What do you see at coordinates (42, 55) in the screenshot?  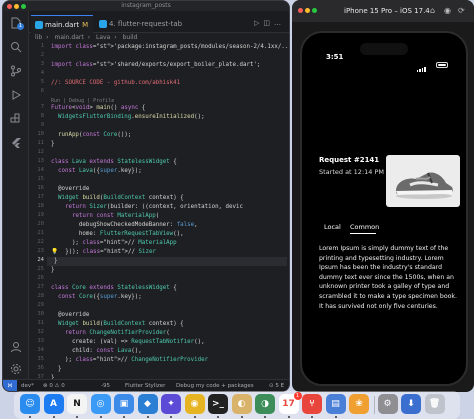 I see `line-number: 2` at bounding box center [42, 55].